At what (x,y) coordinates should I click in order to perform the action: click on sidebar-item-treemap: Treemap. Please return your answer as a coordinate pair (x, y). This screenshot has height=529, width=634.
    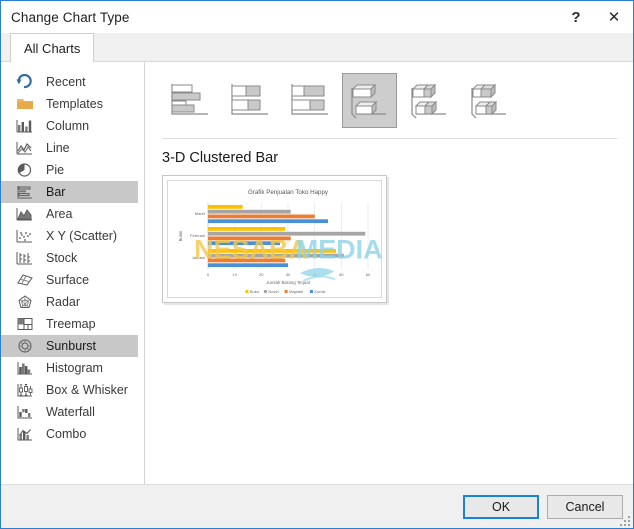
    Looking at the image, I should click on (69, 324).